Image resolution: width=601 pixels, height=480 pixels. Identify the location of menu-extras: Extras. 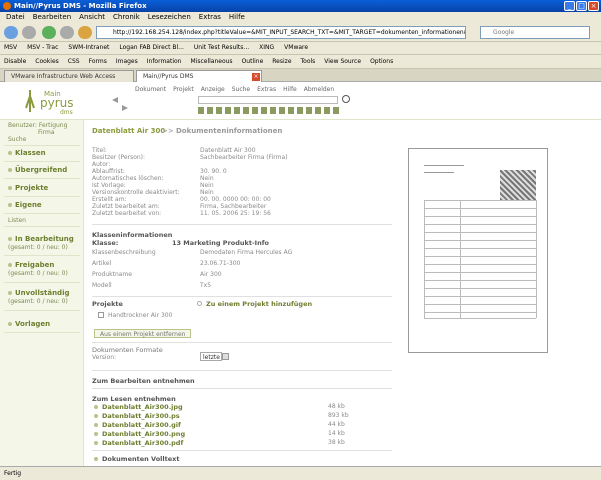
(210, 17).